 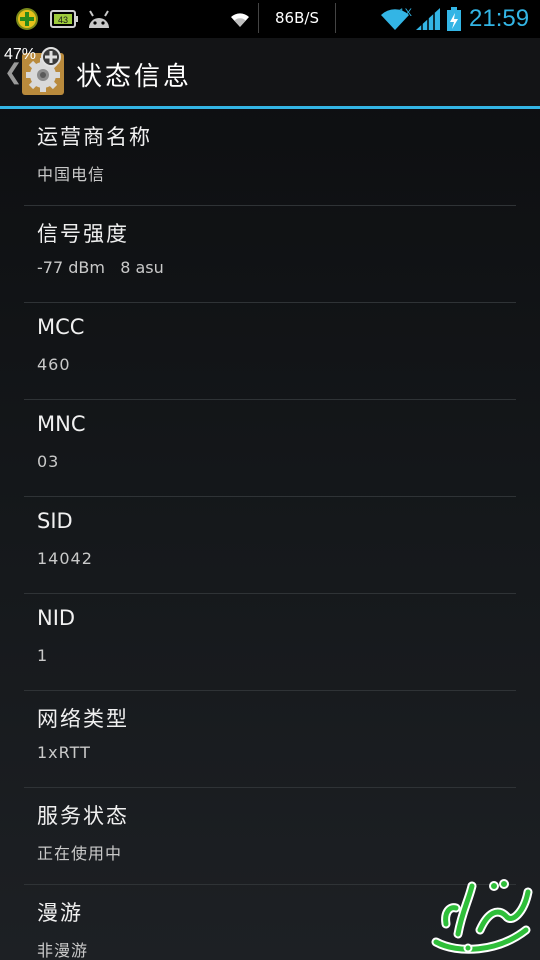 What do you see at coordinates (80, 853) in the screenshot?
I see `item-value: 正在使用中` at bounding box center [80, 853].